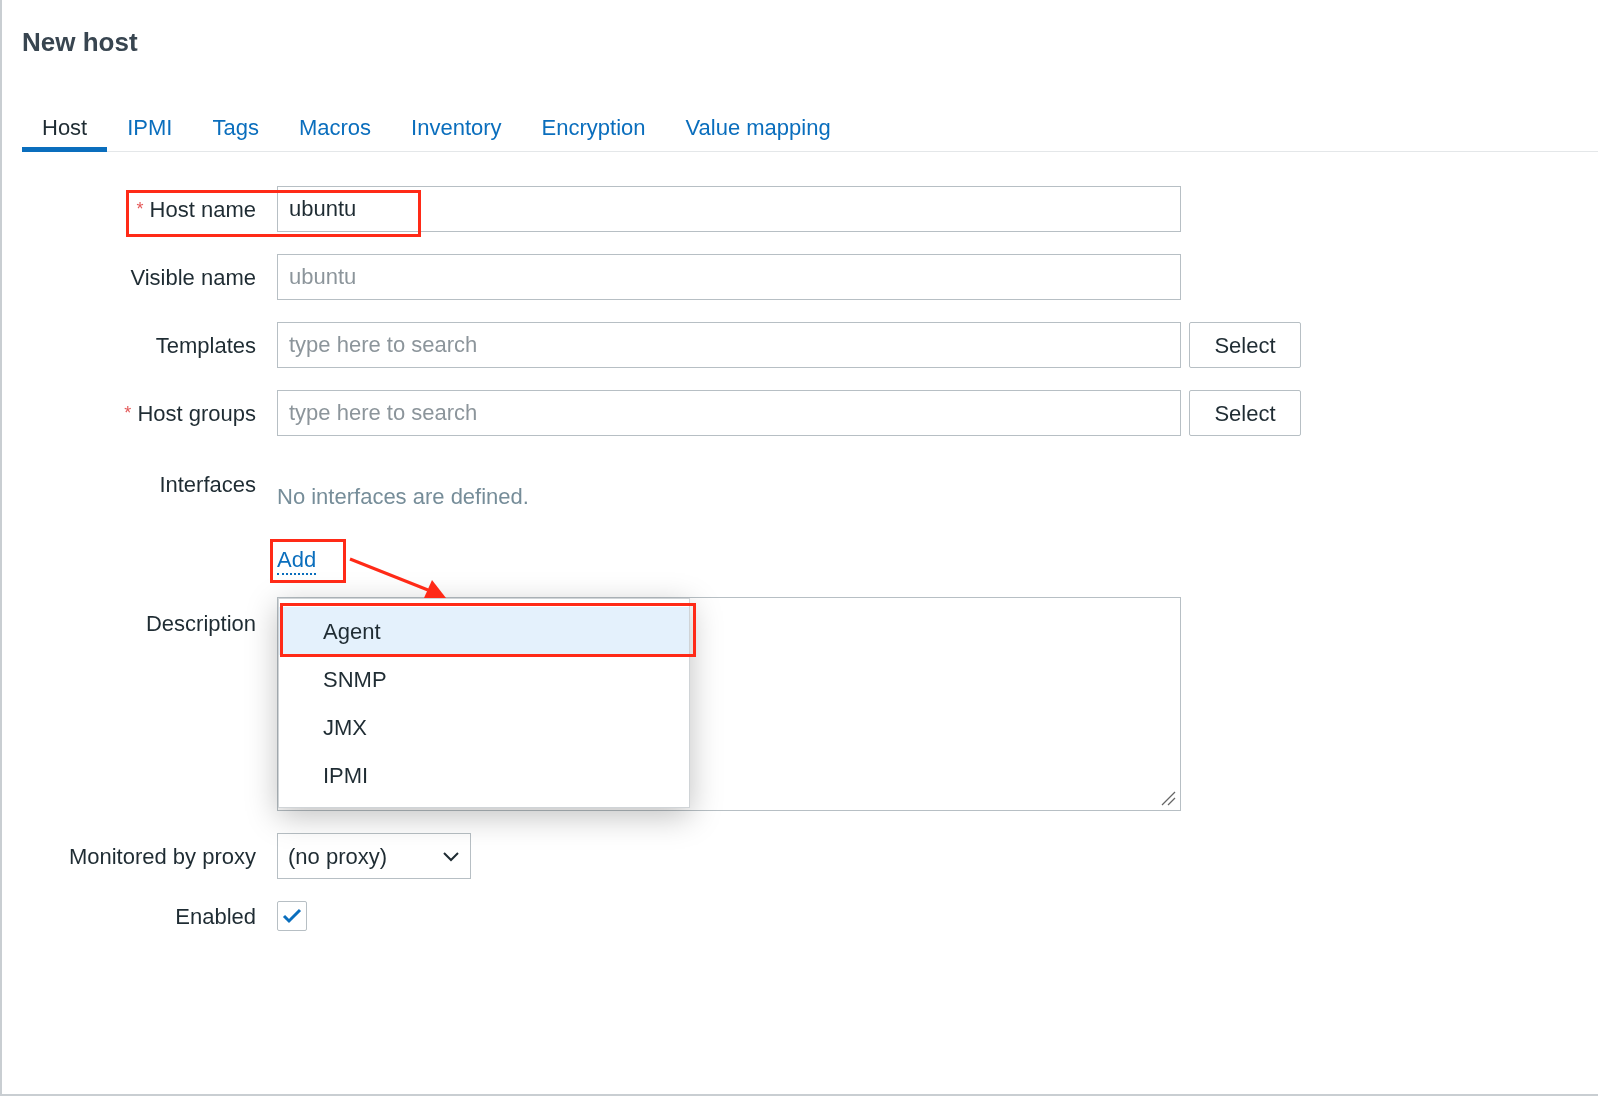 The image size is (1598, 1098). Describe the element at coordinates (162, 856) in the screenshot. I see `field-label: Monitored by proxy` at that location.